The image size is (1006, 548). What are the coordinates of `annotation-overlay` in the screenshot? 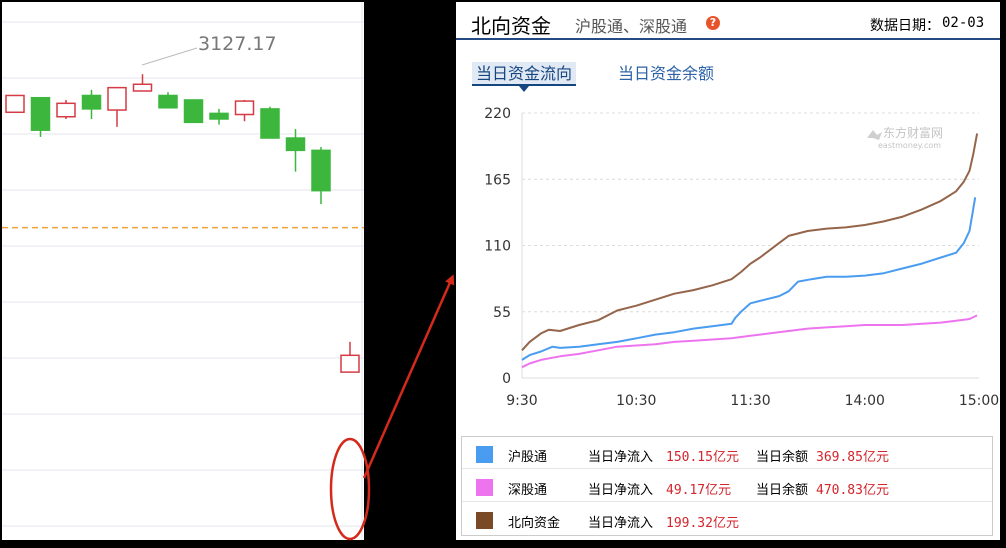 It's located at (392, 407).